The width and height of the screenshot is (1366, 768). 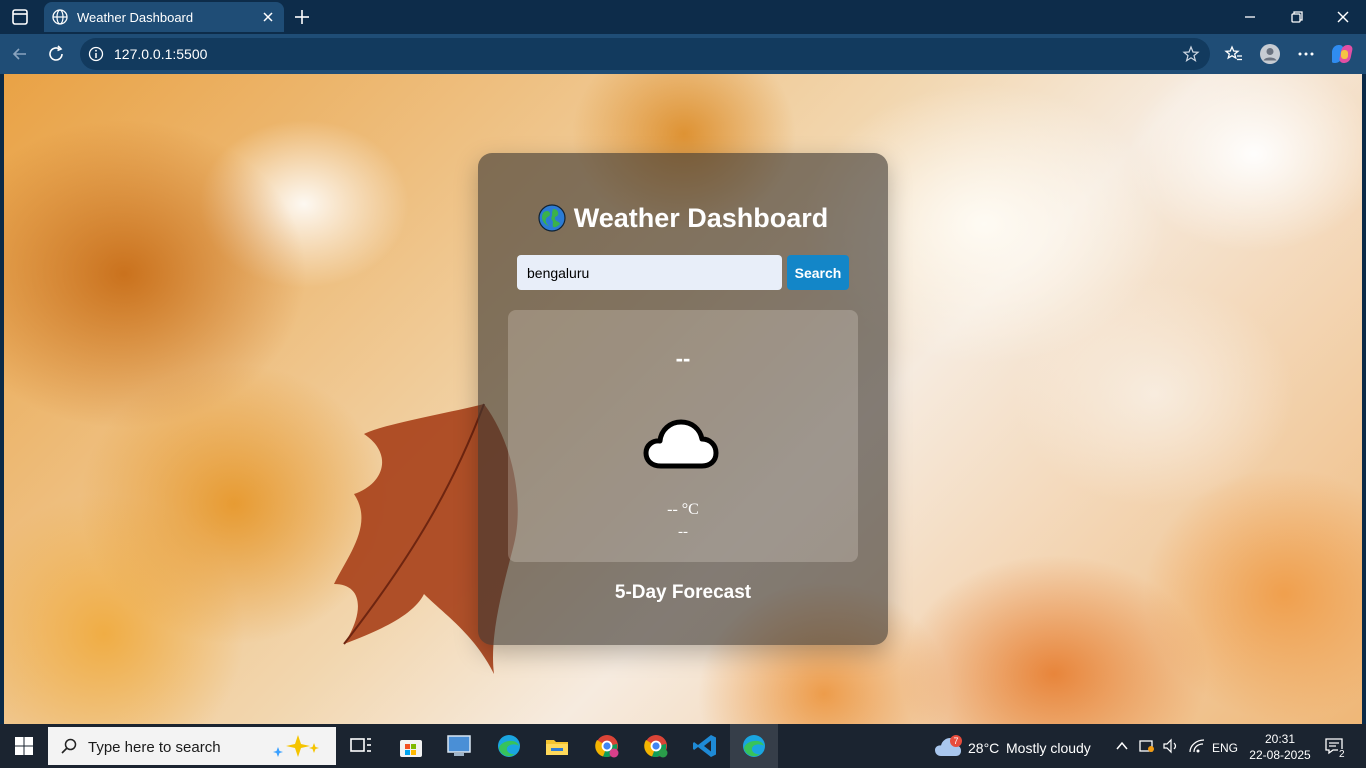 I want to click on edge-browser-icon, so click(x=509, y=746).